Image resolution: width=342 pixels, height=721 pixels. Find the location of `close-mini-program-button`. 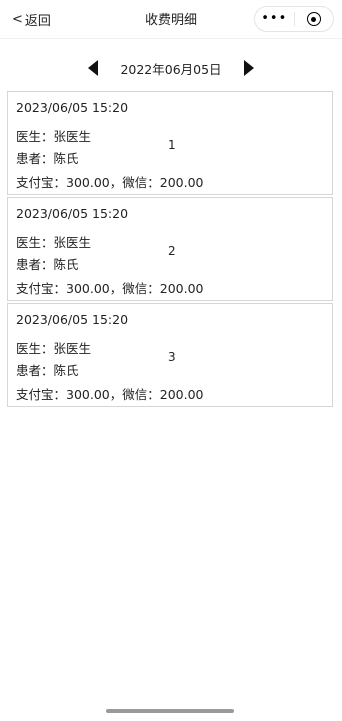

close-mini-program-button is located at coordinates (314, 19).